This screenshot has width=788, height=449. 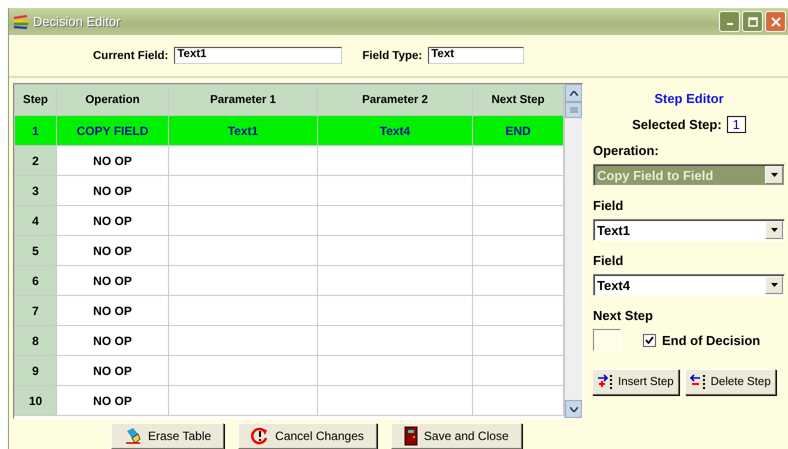 What do you see at coordinates (258, 55) in the screenshot?
I see `current-field-input: Text1` at bounding box center [258, 55].